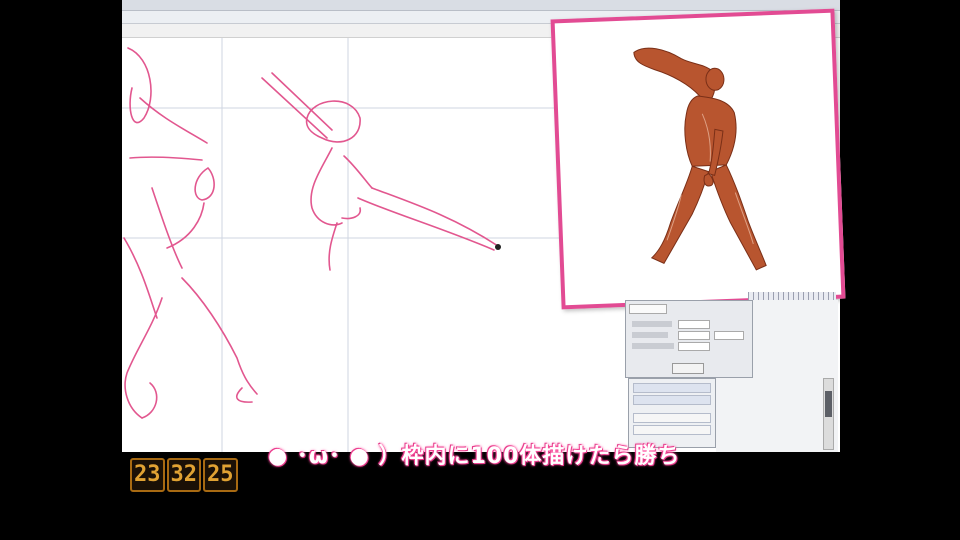 The height and width of the screenshot is (540, 960). I want to click on pen-cursor, so click(498, 247).